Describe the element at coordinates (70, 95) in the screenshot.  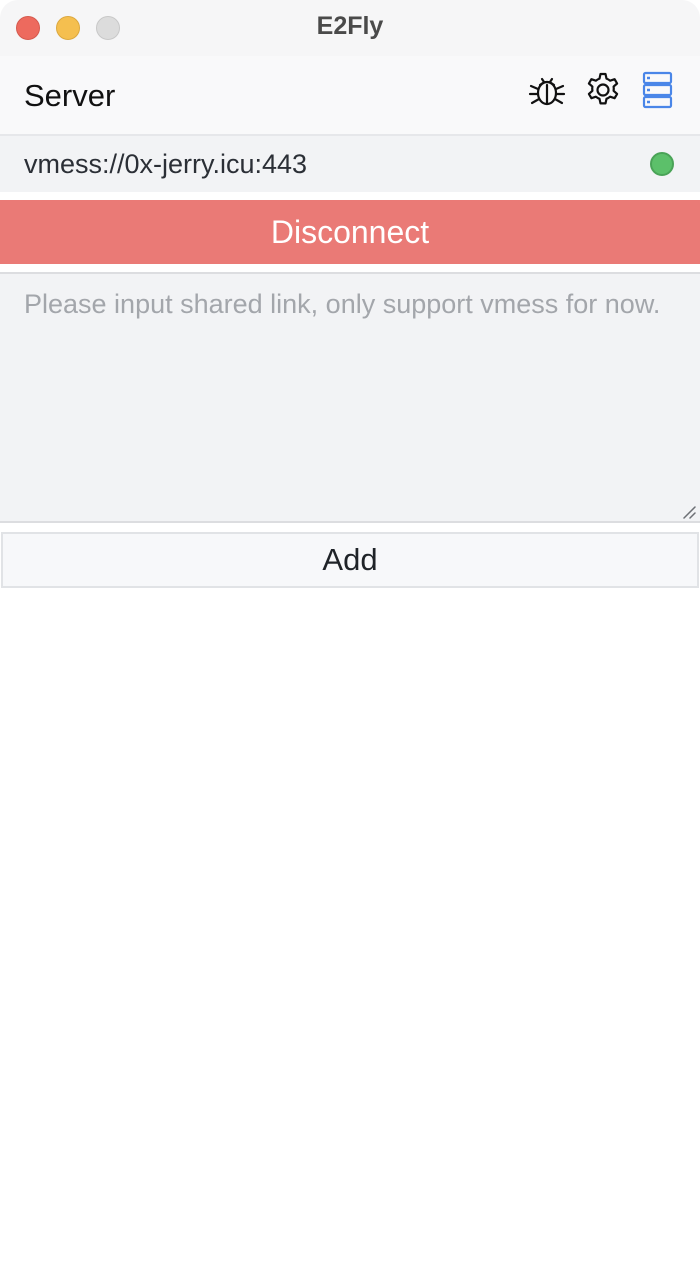
I see `page-title: Server` at that location.